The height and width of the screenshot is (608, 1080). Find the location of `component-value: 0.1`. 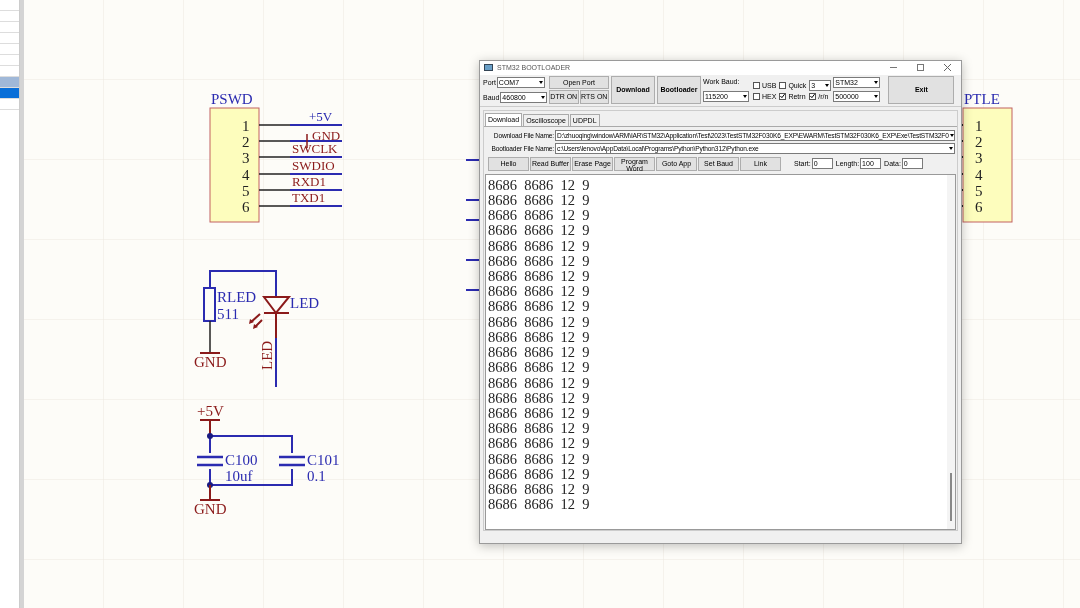

component-value: 0.1 is located at coordinates (316, 476).